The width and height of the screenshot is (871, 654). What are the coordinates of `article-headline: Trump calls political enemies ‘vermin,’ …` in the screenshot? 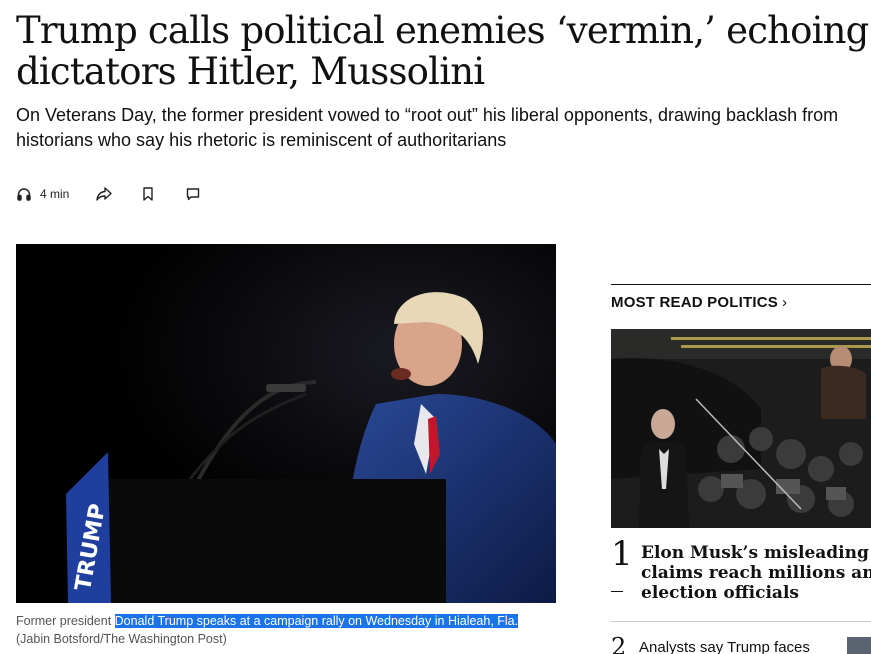 It's located at (443, 51).